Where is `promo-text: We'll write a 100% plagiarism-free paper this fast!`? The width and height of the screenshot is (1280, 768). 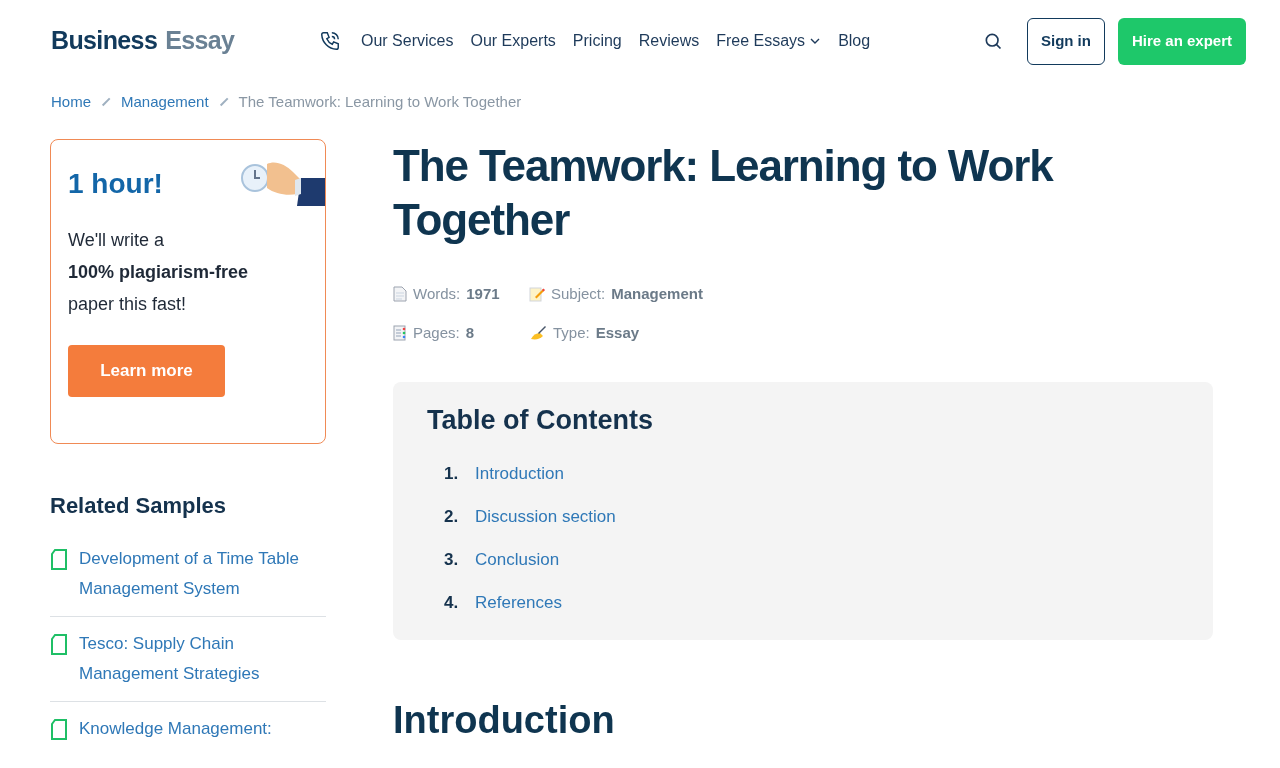 promo-text: We'll write a 100% plagiarism-free paper this fast! is located at coordinates (159, 272).